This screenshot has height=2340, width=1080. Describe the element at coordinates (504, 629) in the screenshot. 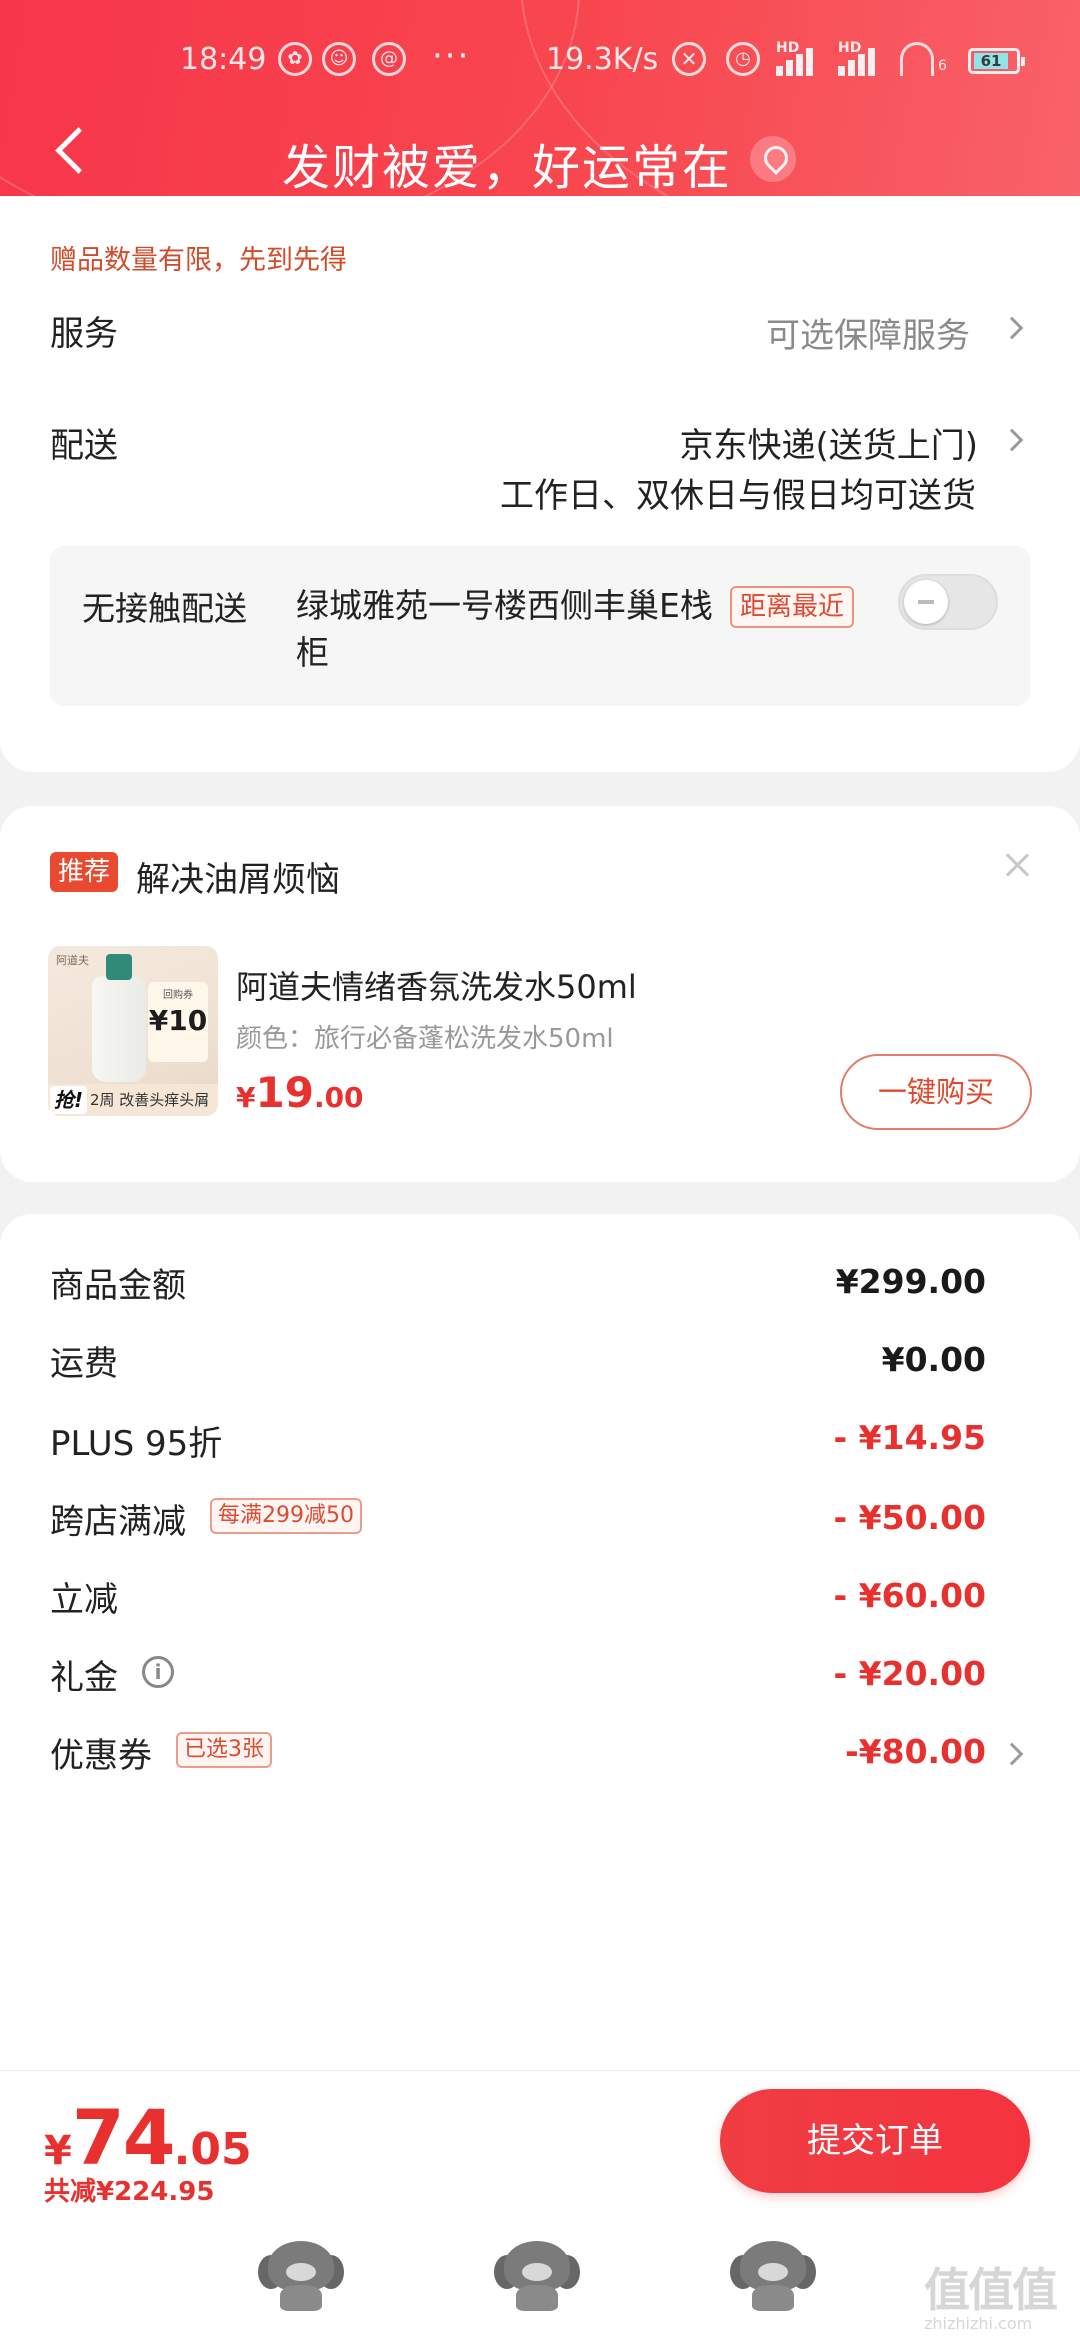

I see `contactless-address: 绿城雅苑一号楼西侧丰巢E栈柜` at that location.